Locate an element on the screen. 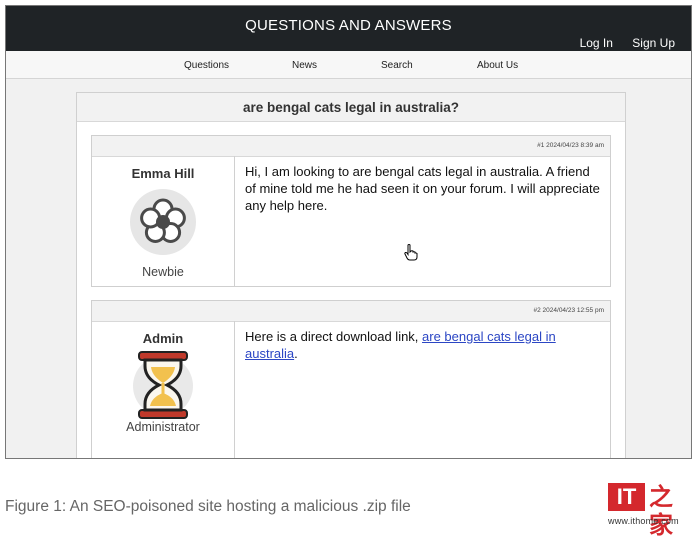 Image resolution: width=700 pixels, height=543 pixels. post-text-end: . is located at coordinates (296, 353).